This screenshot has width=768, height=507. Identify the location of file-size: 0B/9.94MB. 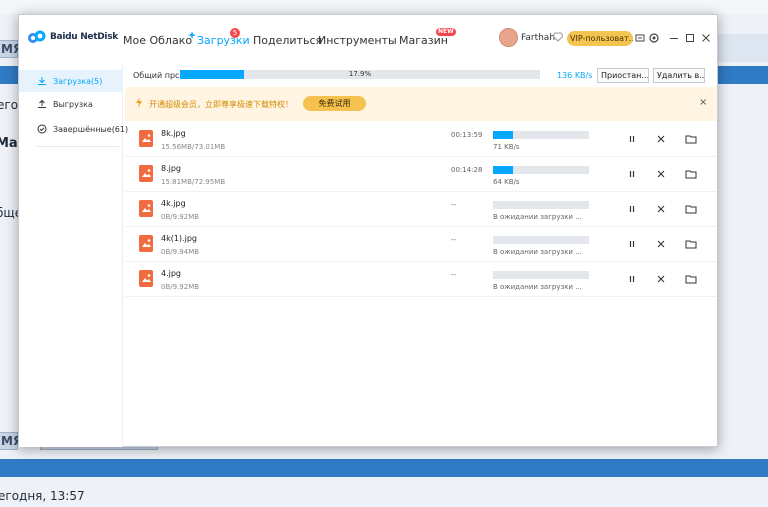
(180, 252).